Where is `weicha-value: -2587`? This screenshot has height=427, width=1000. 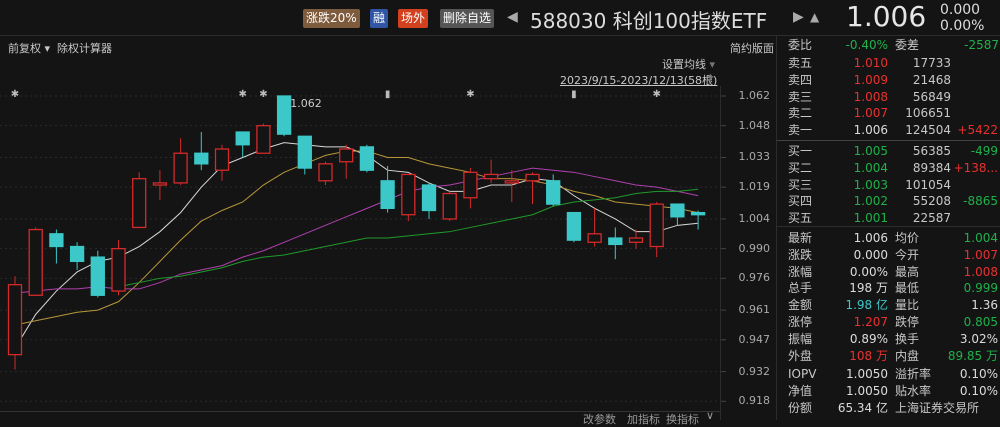 weicha-value: -2587 is located at coordinates (981, 45).